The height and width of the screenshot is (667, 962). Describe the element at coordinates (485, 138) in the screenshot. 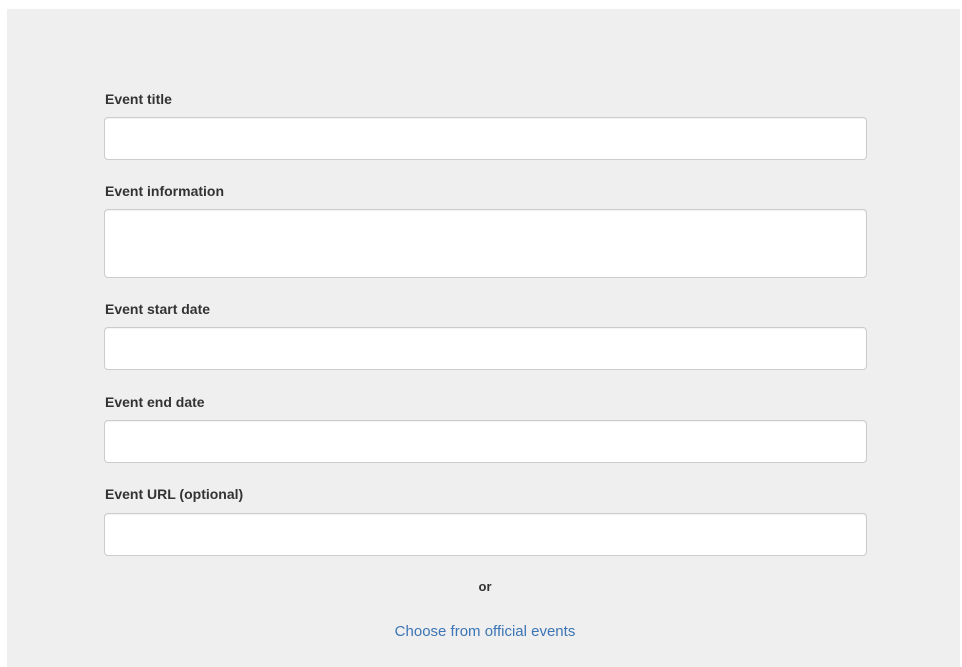

I see `event-title-input` at that location.